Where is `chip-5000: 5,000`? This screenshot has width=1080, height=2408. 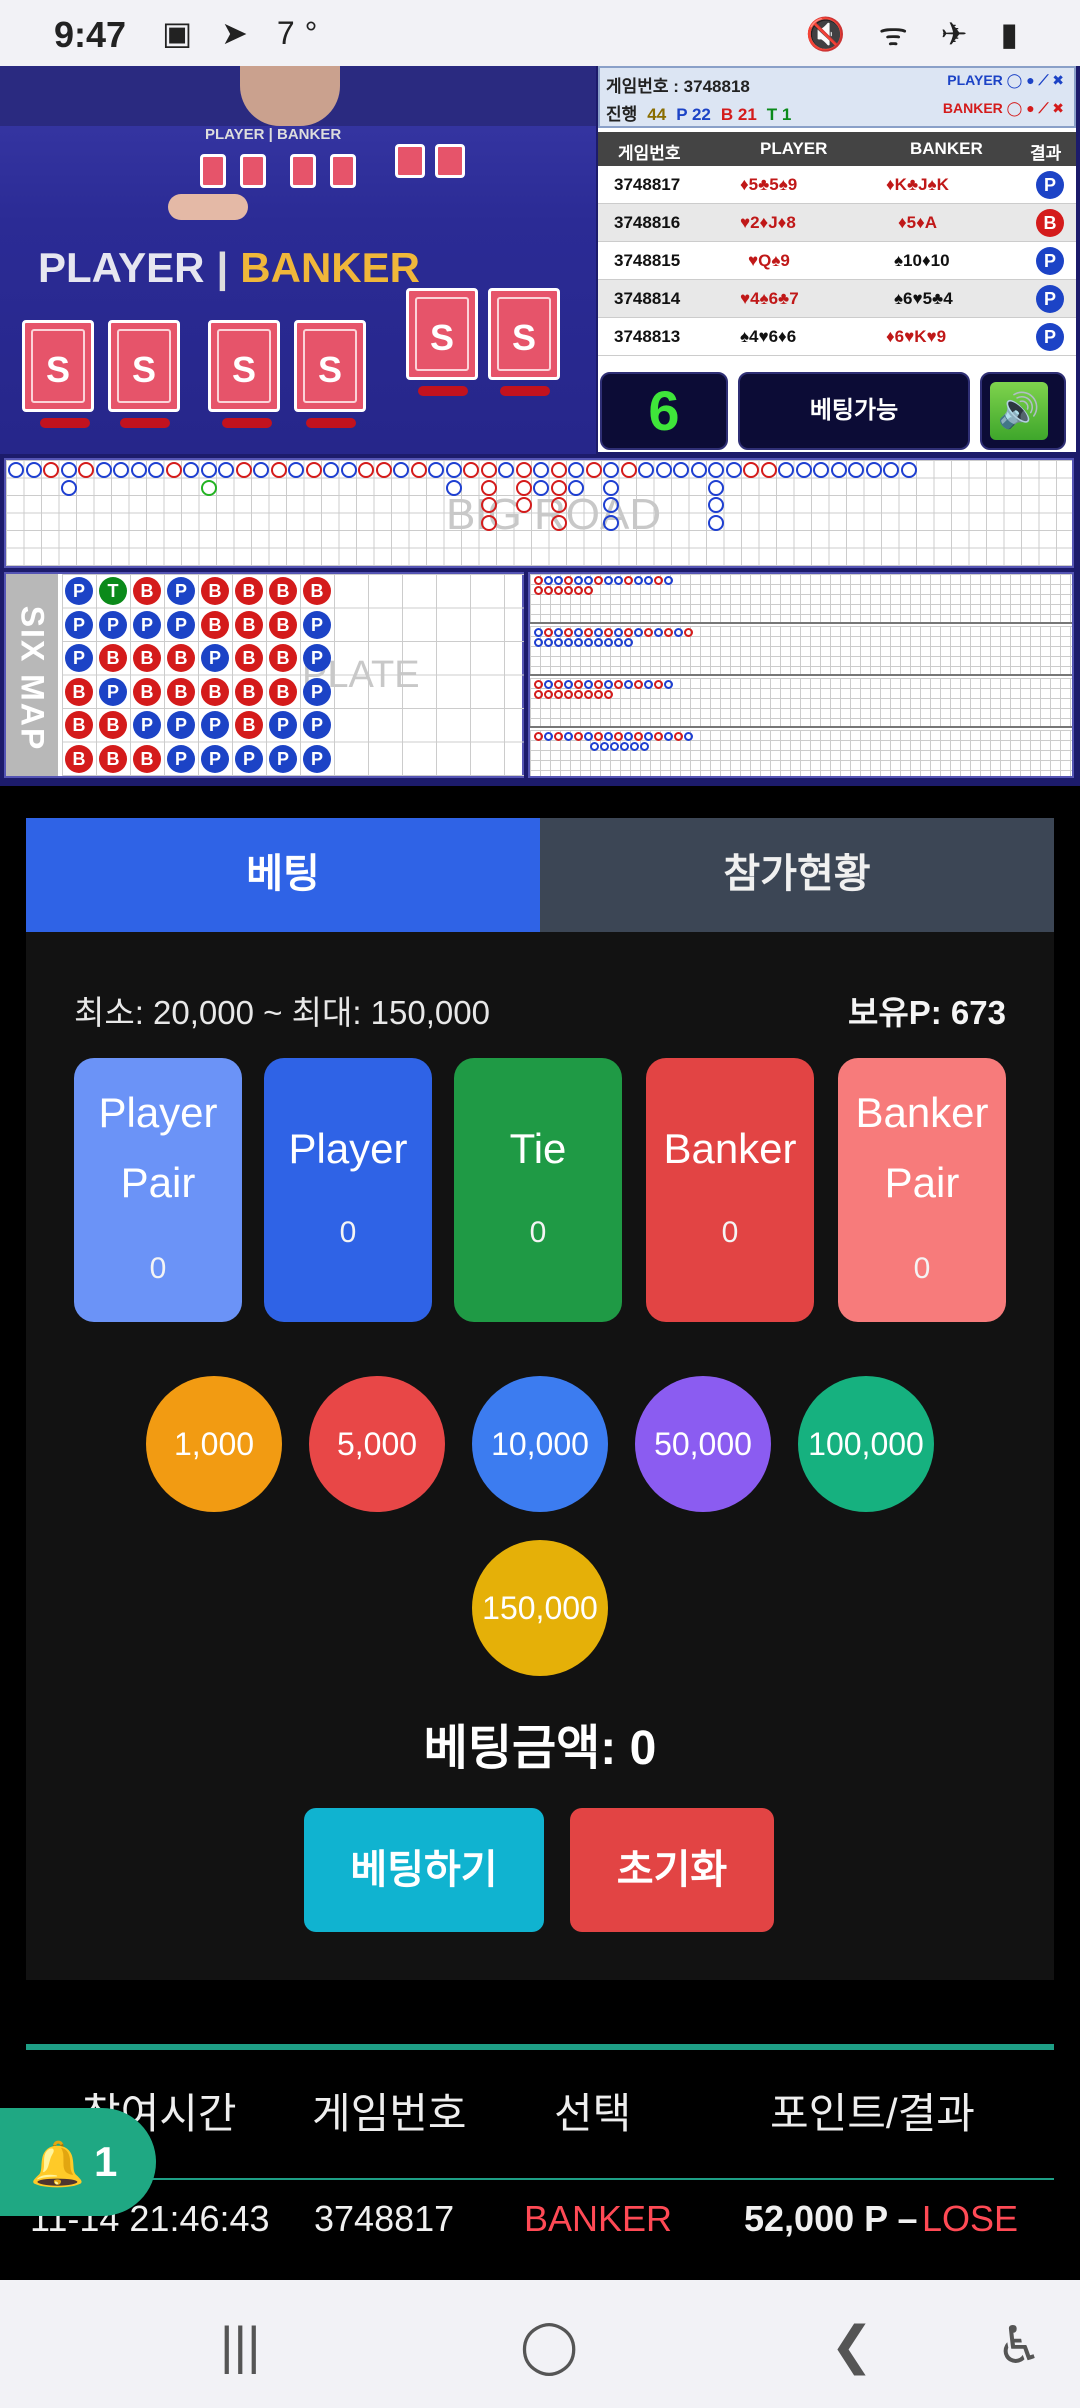
chip-5000: 5,000 is located at coordinates (377, 1444).